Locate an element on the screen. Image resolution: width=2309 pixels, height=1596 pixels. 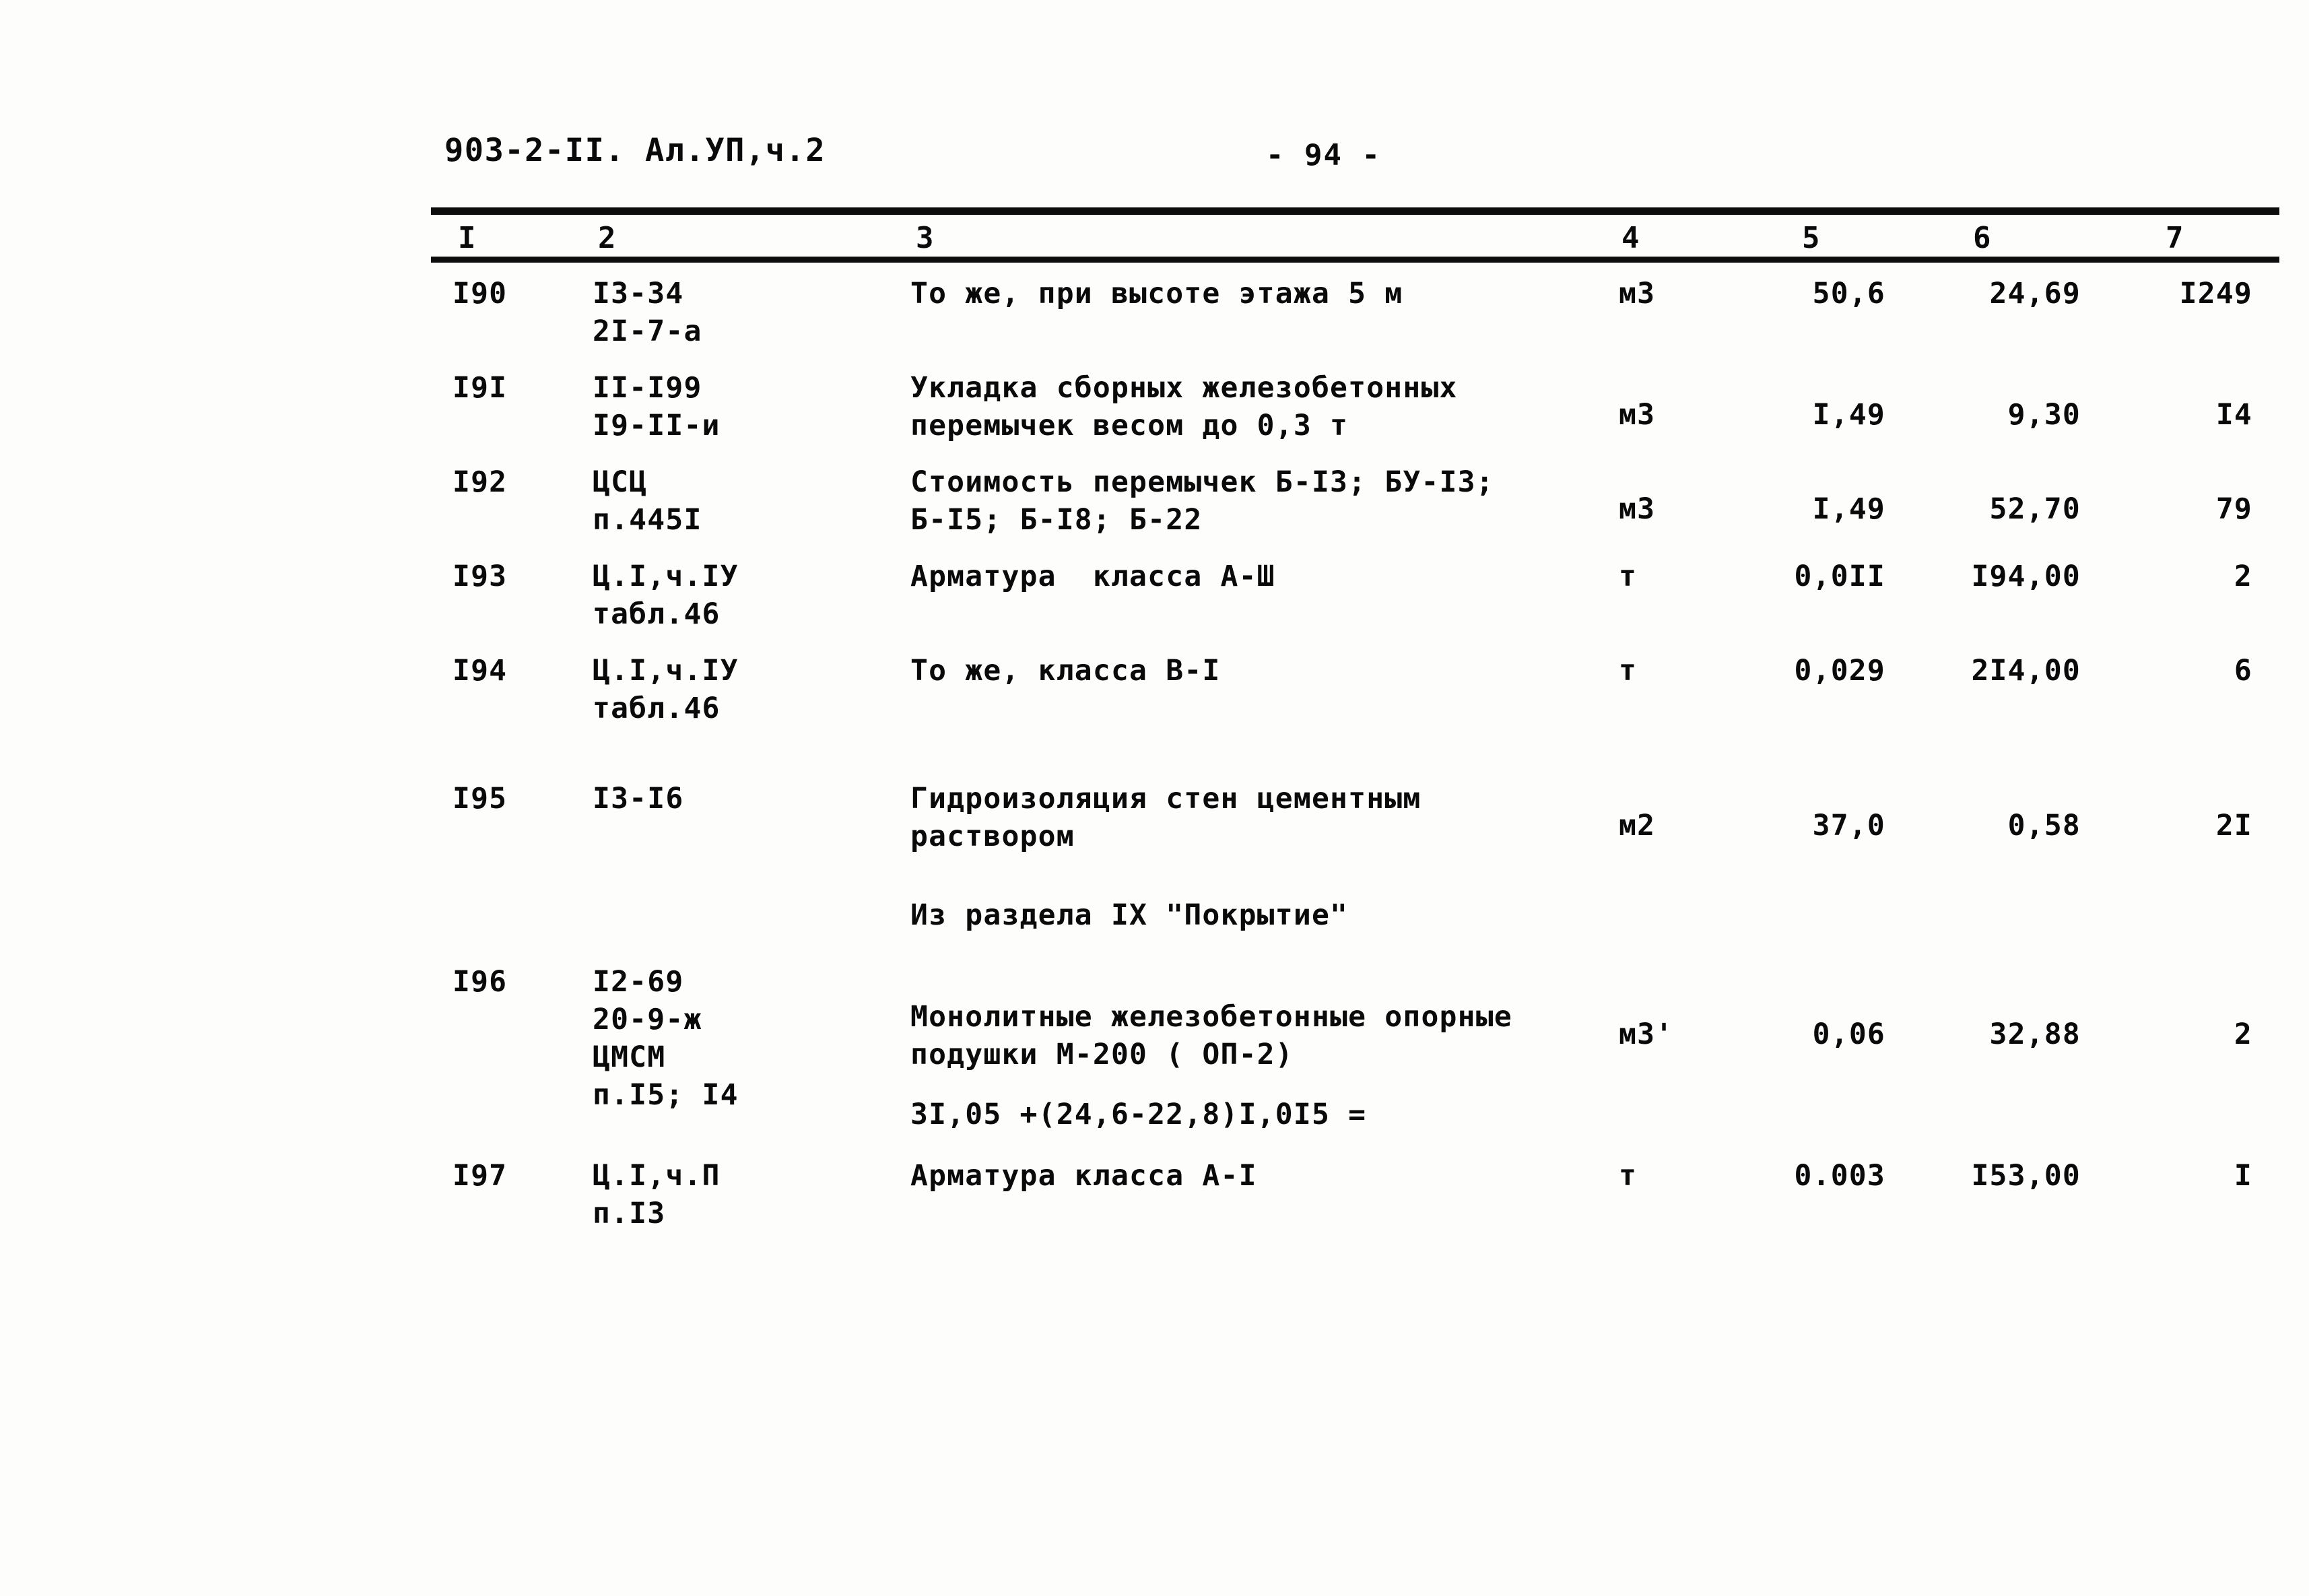
row-unit-price: 52,70 is located at coordinates (2035, 509).